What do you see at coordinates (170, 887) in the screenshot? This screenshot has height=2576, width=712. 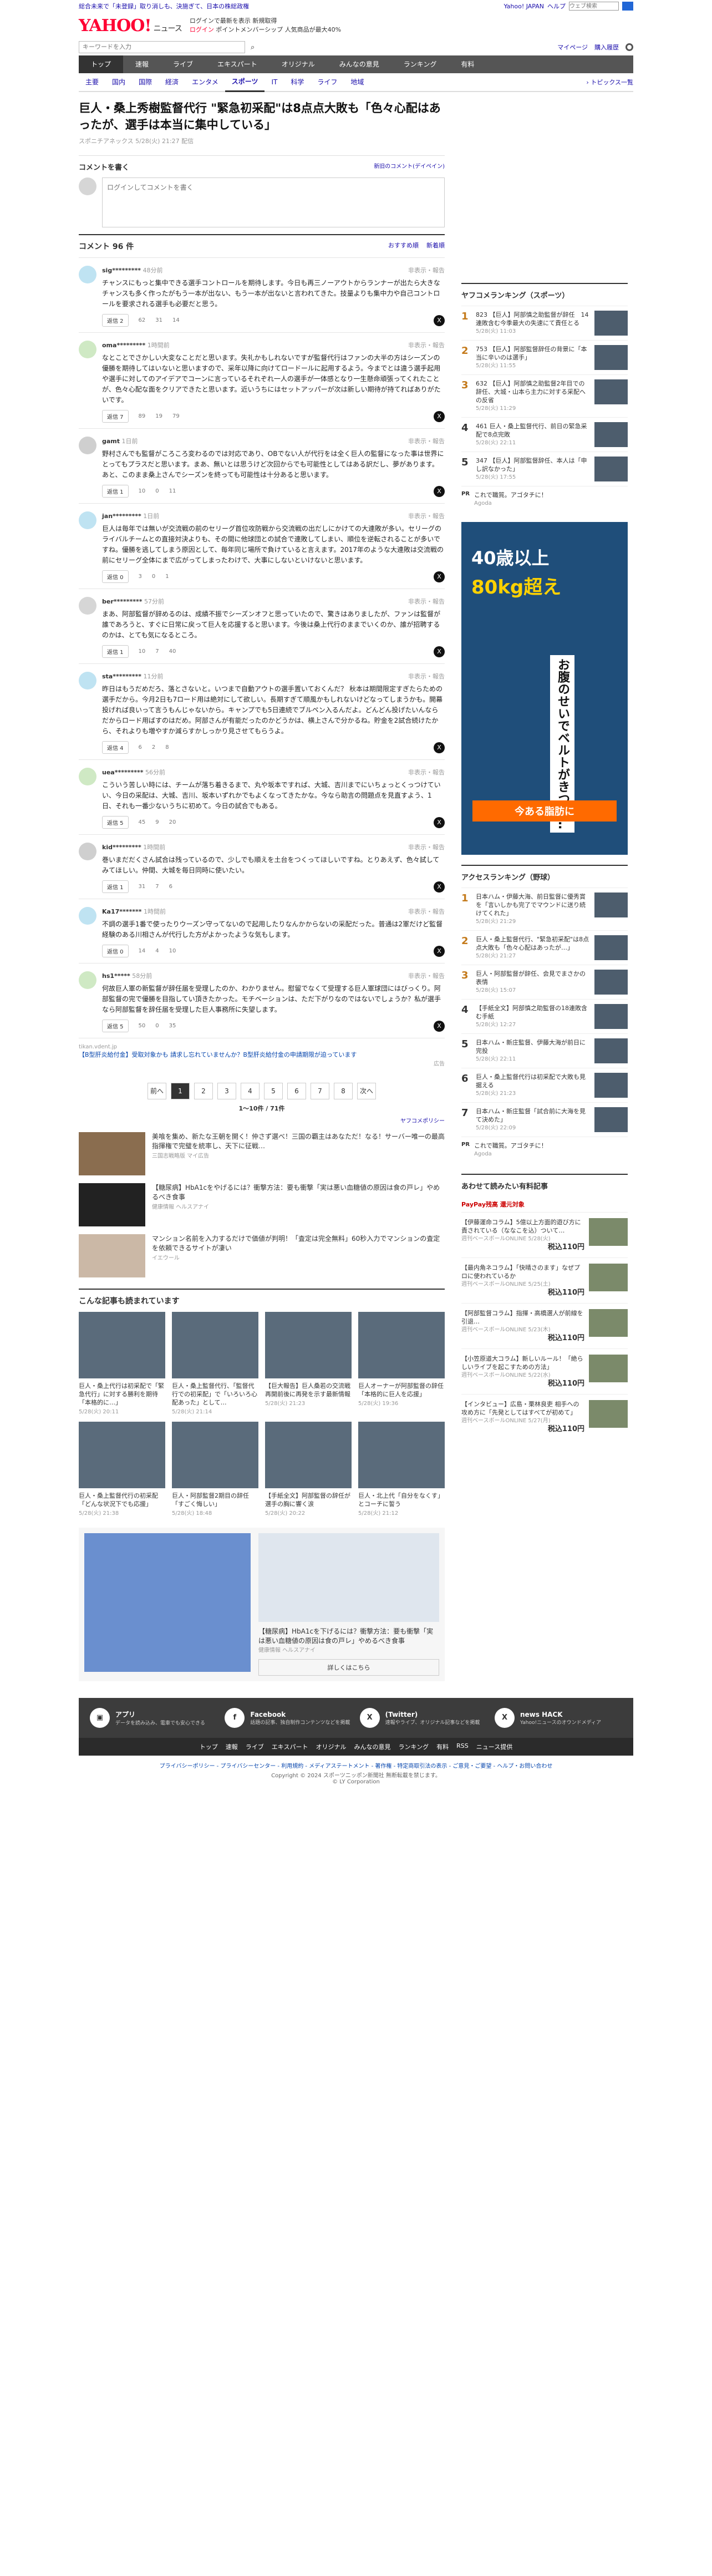 I see `disagree-button: 6` at bounding box center [170, 887].